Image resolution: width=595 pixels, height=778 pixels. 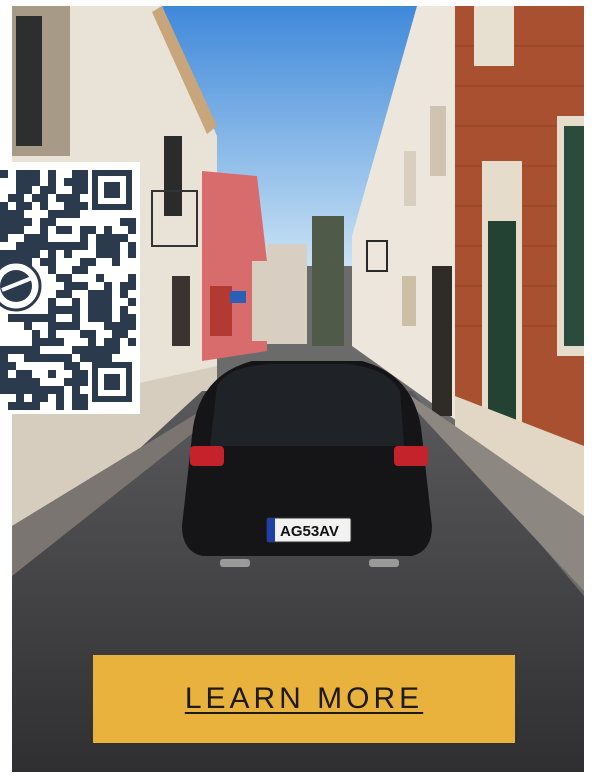 What do you see at coordinates (238, 297) in the screenshot?
I see `parking-sign` at bounding box center [238, 297].